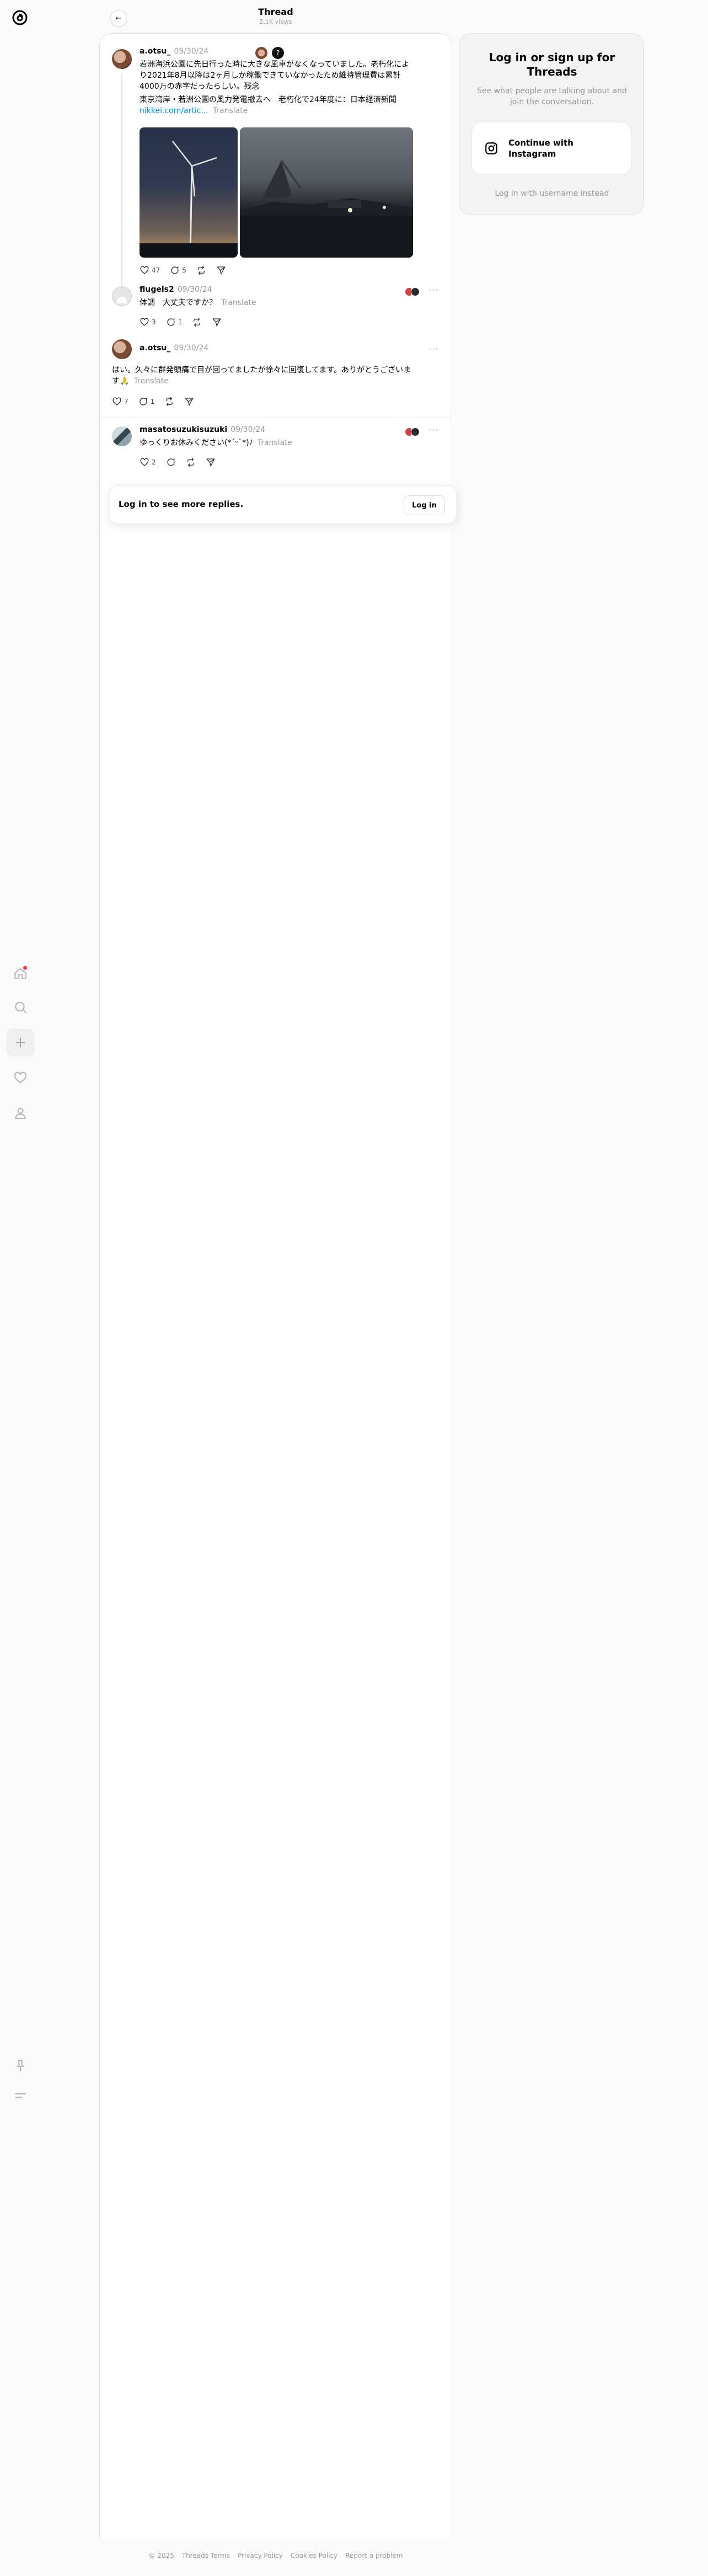 The image size is (708, 2576). Describe the element at coordinates (278, 53) in the screenshot. I see `info-icon: ?` at that location.